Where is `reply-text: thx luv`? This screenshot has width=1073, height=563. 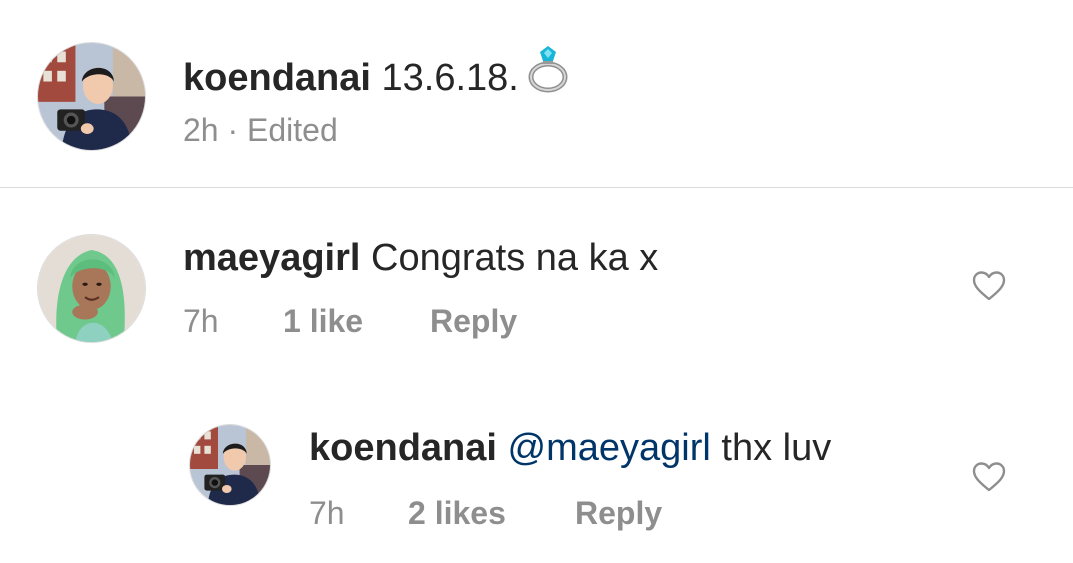
reply-text: thx luv is located at coordinates (776, 448).